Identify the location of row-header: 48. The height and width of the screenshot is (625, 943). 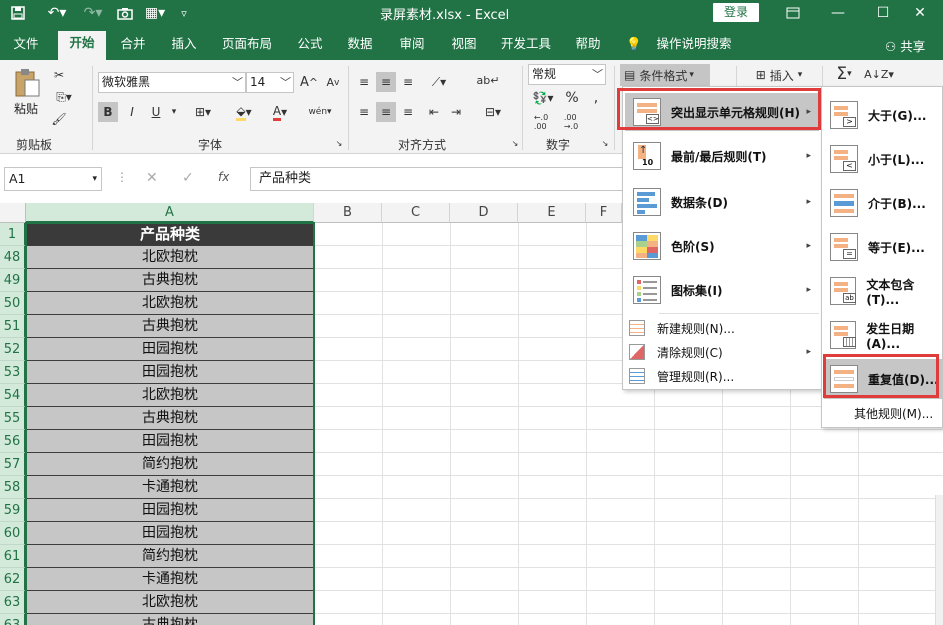
(13, 257).